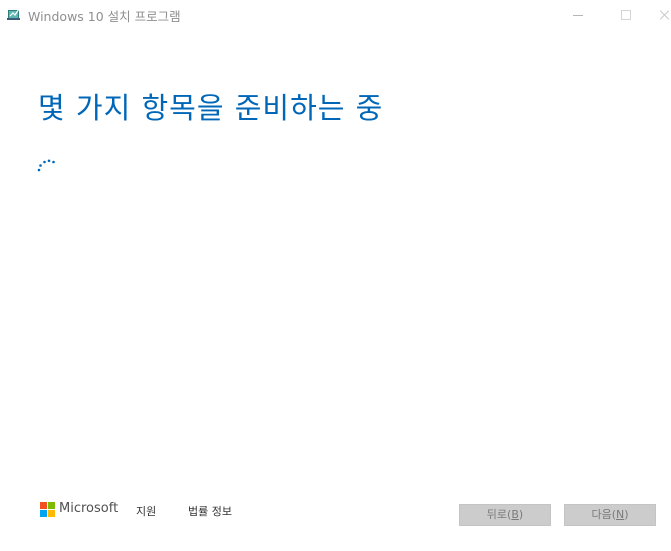 This screenshot has height=551, width=671. Describe the element at coordinates (335, 518) in the screenshot. I see `footer: Microsoft 지원 법률 정보 뒤로(B) 다음(N)` at that location.